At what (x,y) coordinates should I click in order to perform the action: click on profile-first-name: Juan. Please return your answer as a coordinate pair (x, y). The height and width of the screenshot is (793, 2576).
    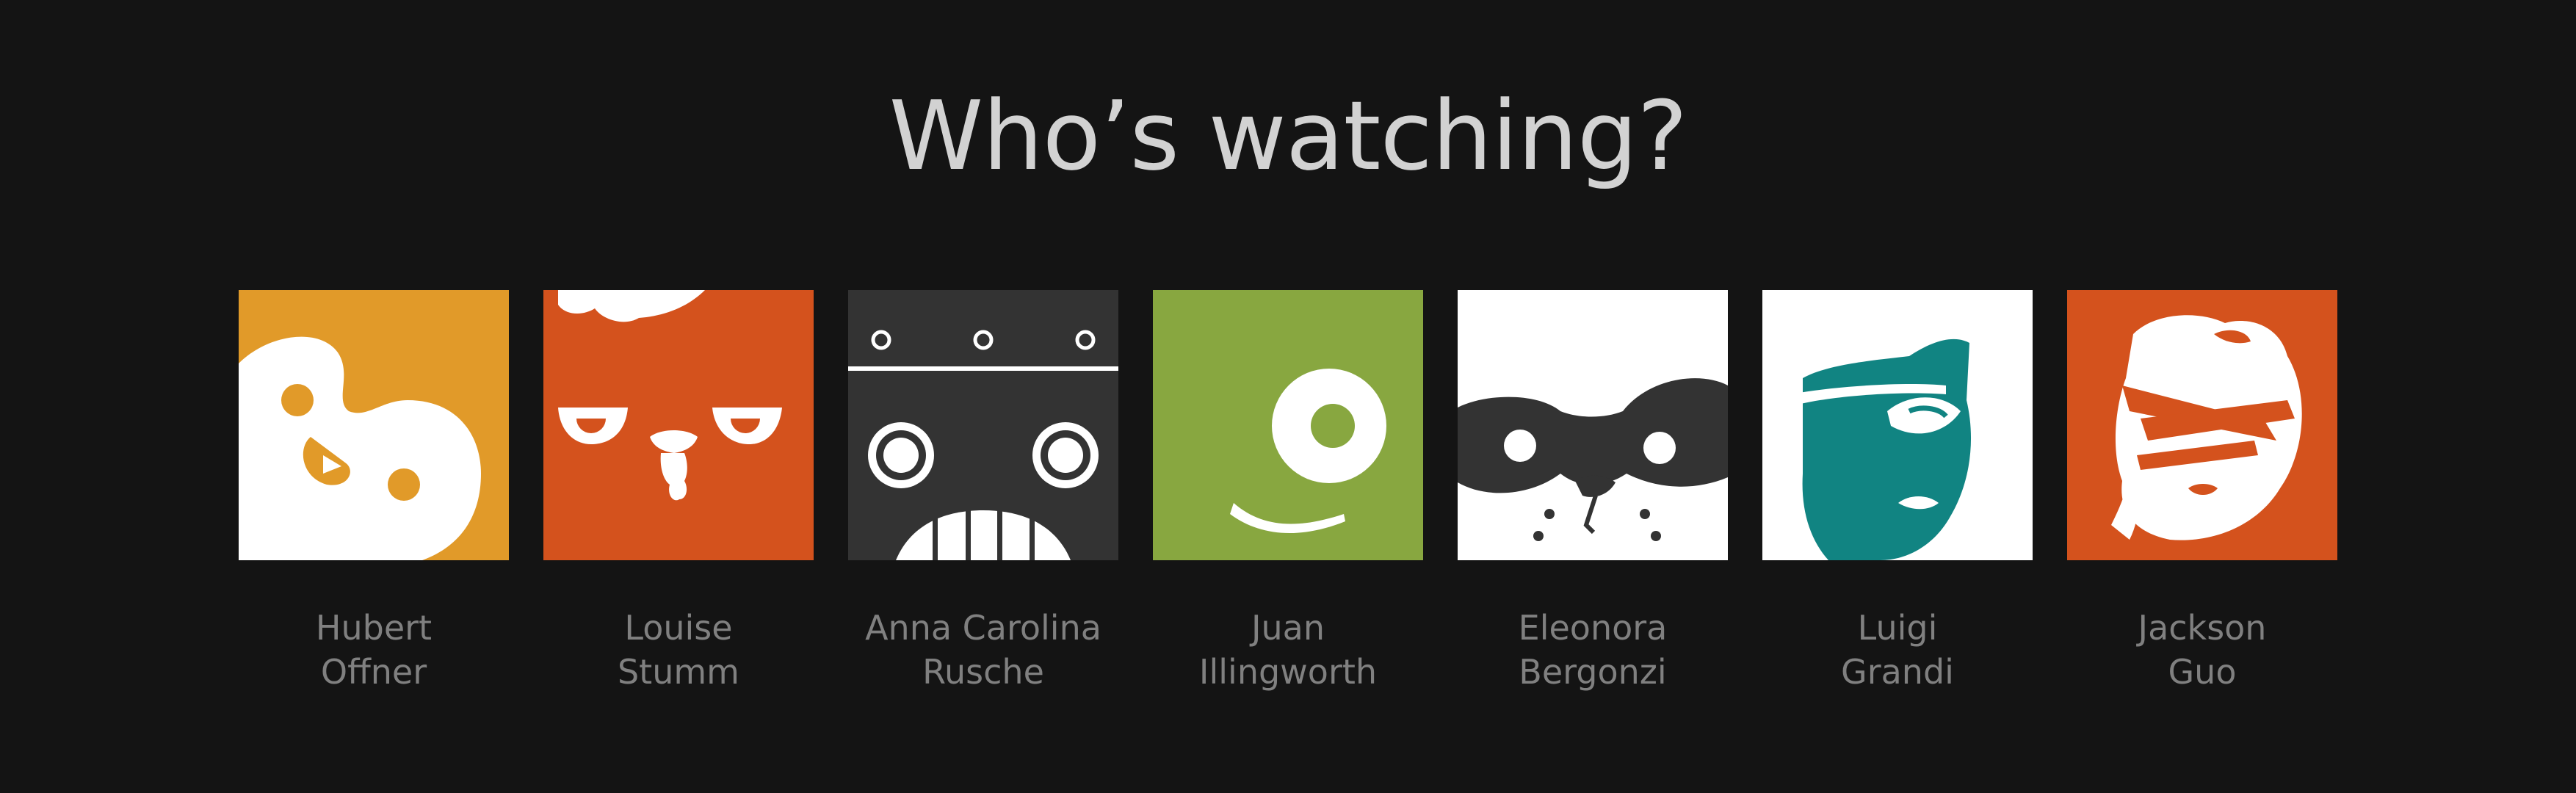
    Looking at the image, I should click on (1288, 628).